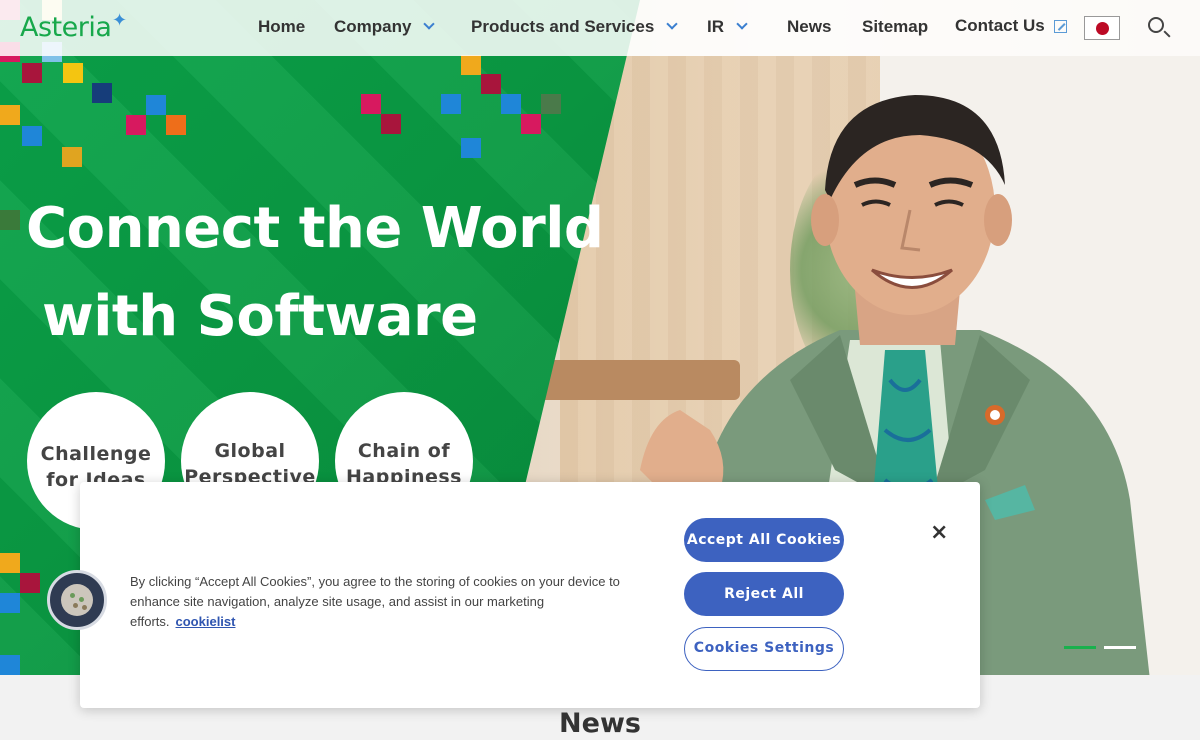 The image size is (1200, 740). Describe the element at coordinates (600, 723) in the screenshot. I see `news-section-heading: News` at that location.